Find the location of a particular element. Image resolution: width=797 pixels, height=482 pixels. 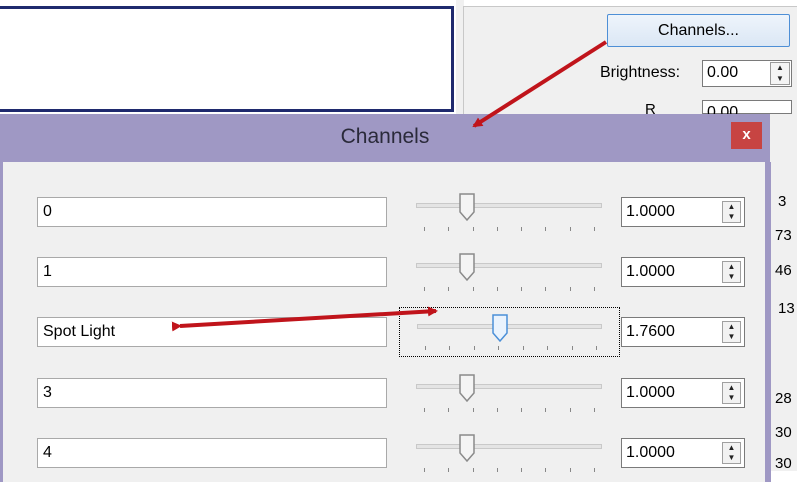

arrow-spotlight-slider is located at coordinates (304, 319).